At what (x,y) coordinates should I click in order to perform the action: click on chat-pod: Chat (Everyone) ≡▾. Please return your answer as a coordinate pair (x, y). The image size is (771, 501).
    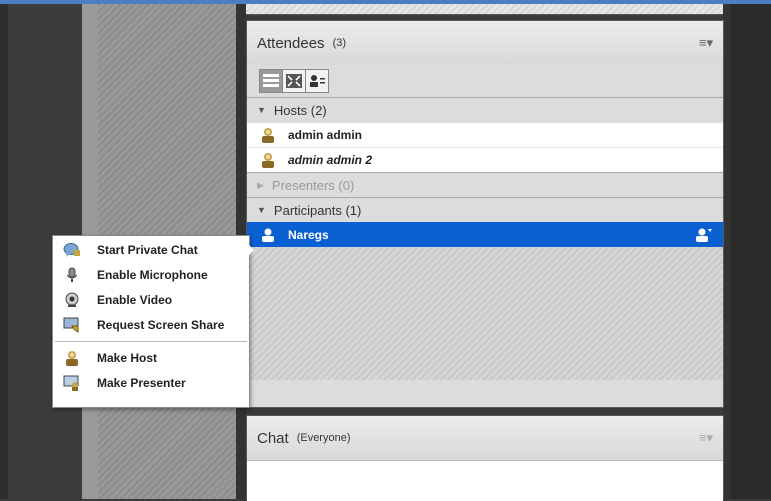
    Looking at the image, I should click on (485, 458).